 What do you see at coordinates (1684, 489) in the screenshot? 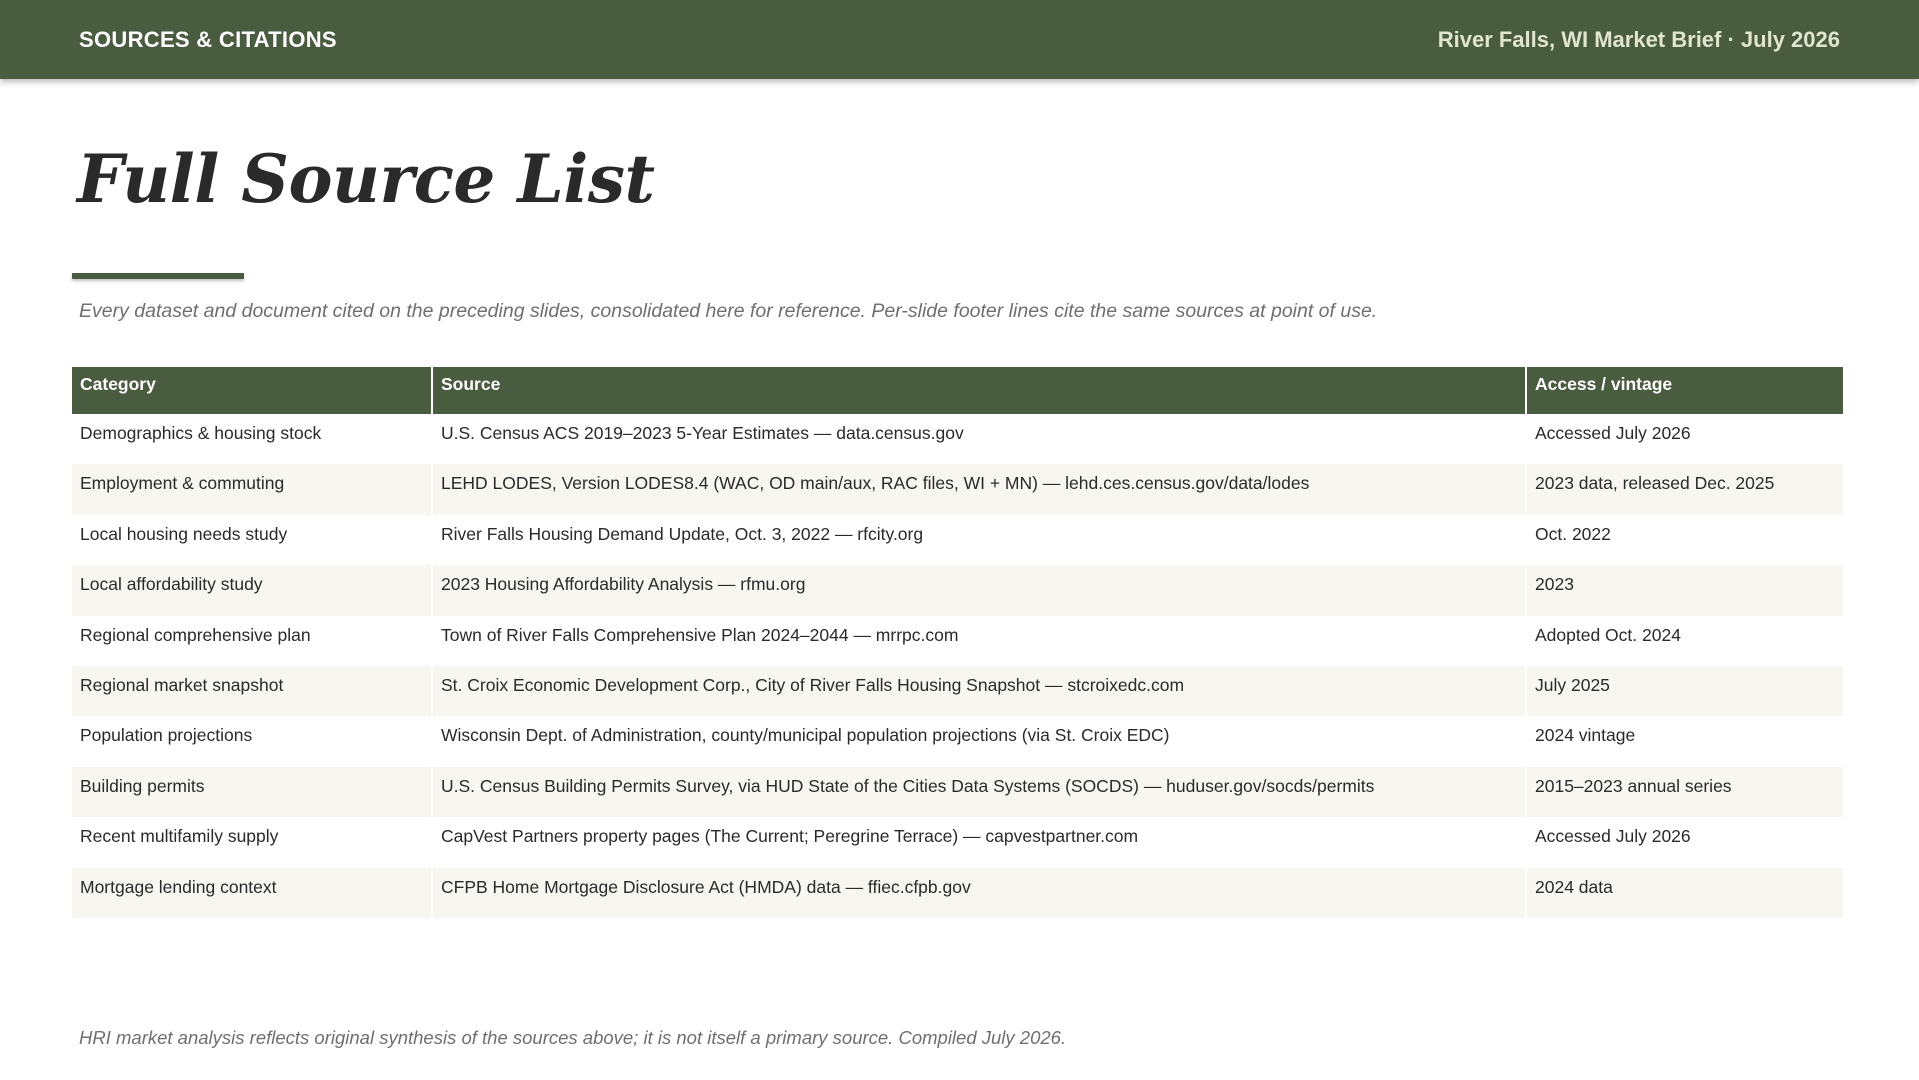
I see `vintage-cell: 2023 data, released Dec. 2025` at bounding box center [1684, 489].